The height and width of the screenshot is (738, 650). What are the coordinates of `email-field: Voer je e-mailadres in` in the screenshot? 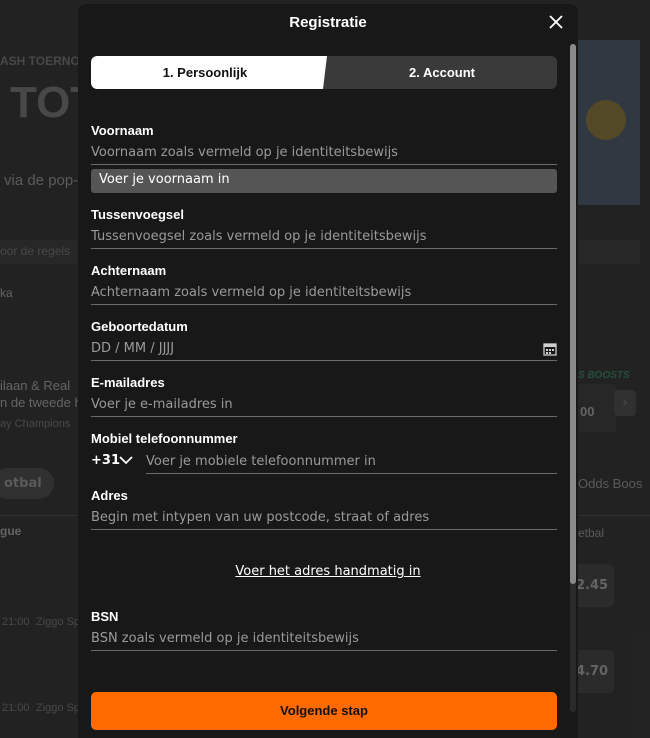 It's located at (324, 406).